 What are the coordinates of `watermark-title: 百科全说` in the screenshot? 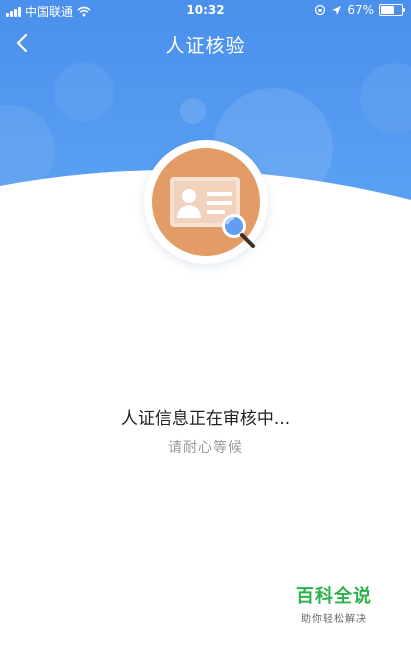 It's located at (334, 596).